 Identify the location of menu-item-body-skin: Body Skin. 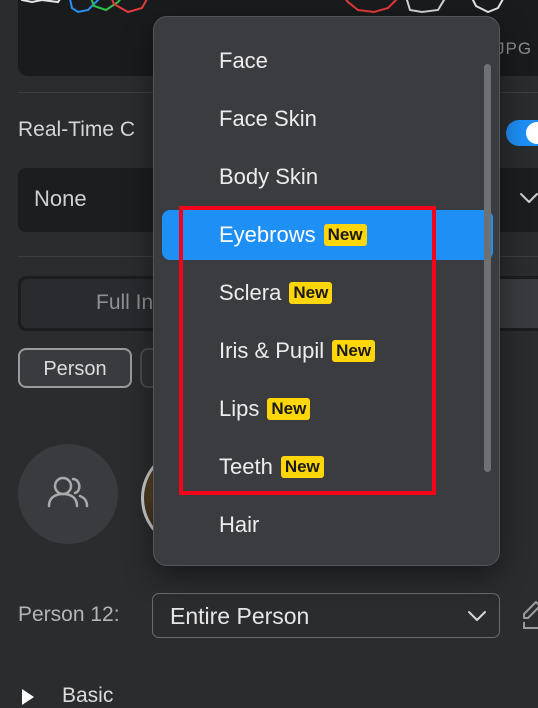
(327, 177).